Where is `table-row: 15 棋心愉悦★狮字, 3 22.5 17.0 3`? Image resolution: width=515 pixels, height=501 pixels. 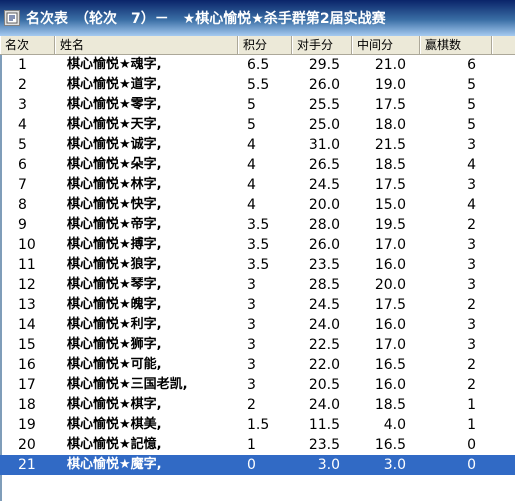
table-row: 15 棋心愉悦★狮字, 3 22.5 17.0 3 is located at coordinates (257, 345).